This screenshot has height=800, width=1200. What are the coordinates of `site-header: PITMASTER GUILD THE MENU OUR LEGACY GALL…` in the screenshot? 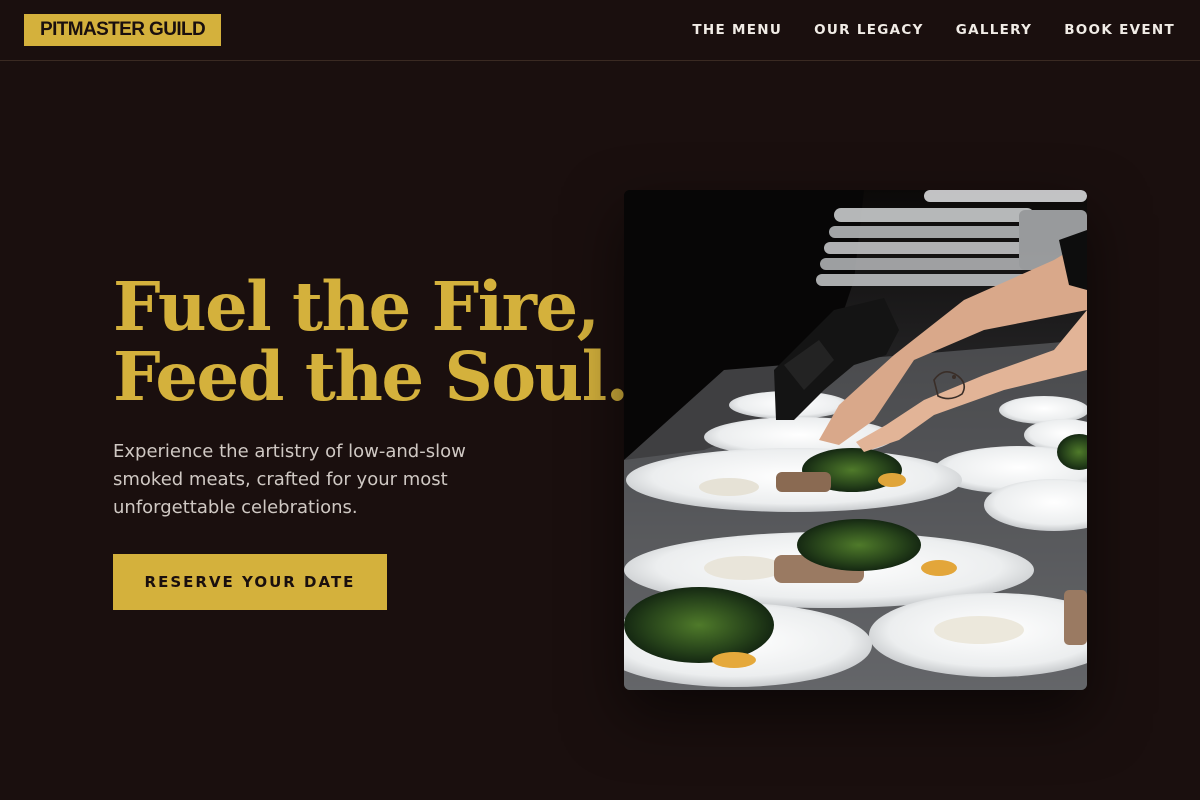 It's located at (600, 30).